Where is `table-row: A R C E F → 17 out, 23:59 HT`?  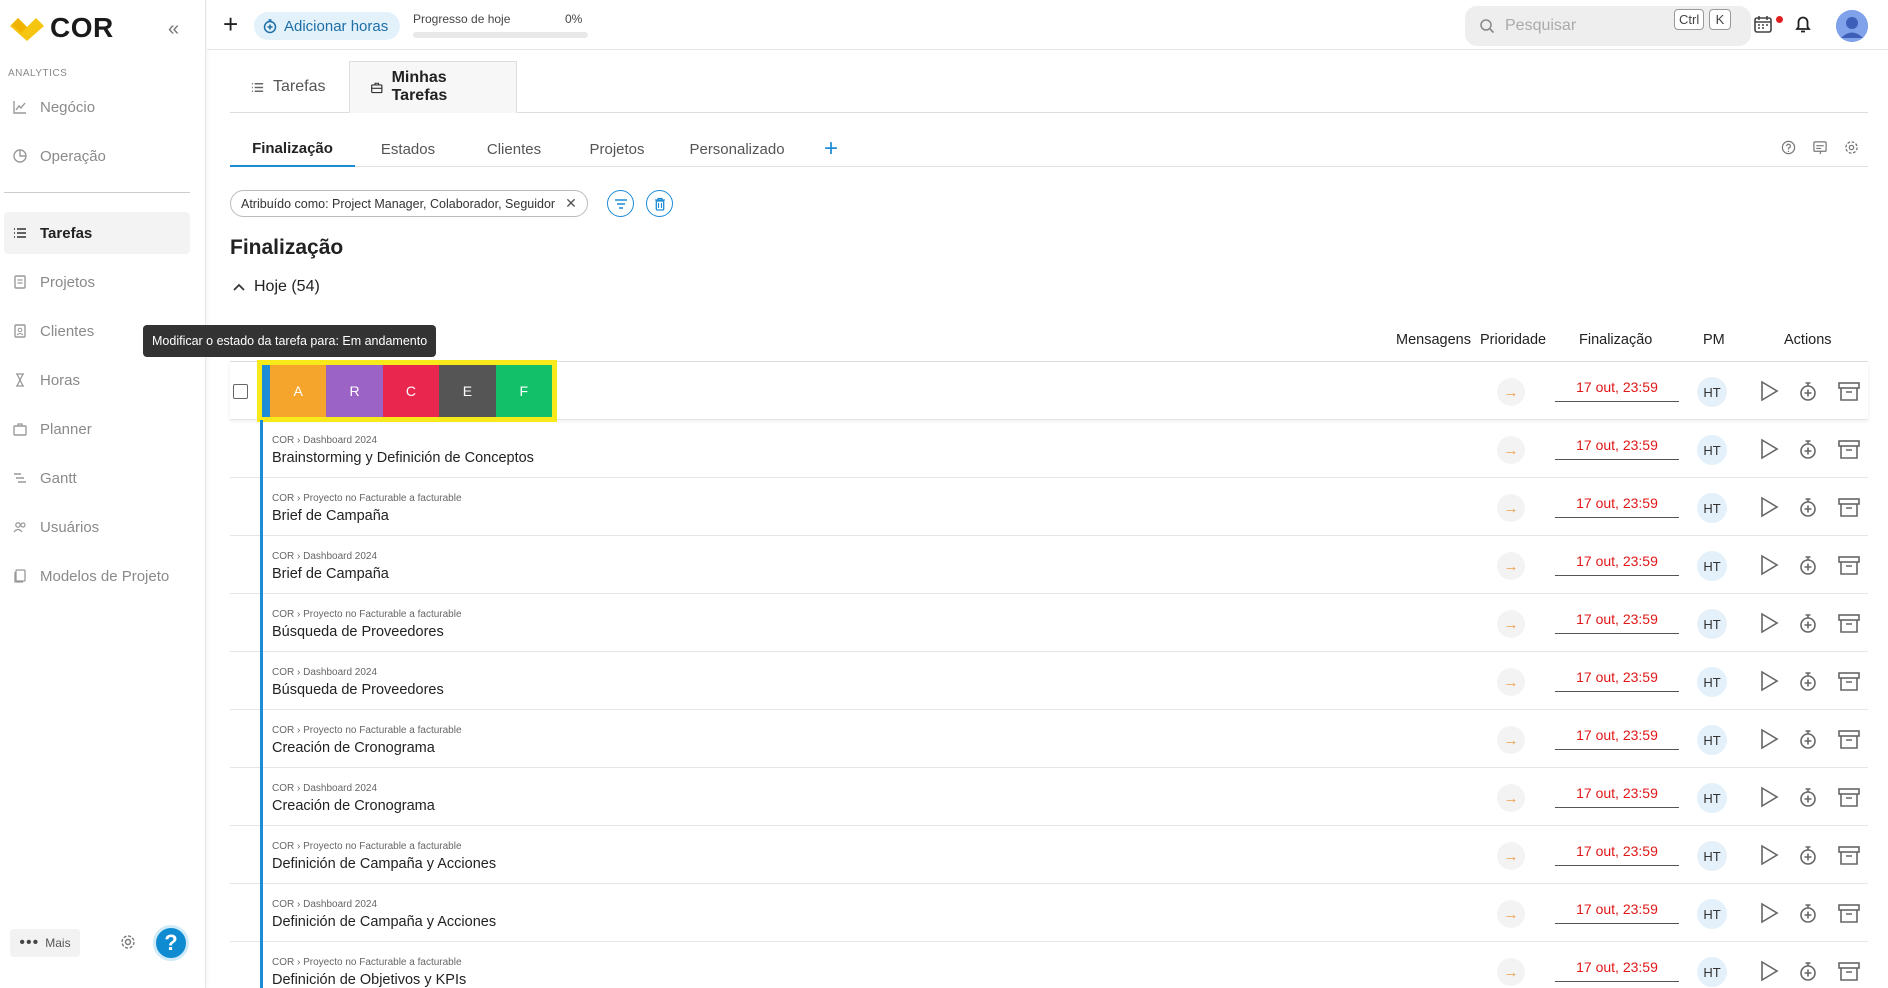
table-row: A R C E F → 17 out, 23:59 HT is located at coordinates (1049, 391).